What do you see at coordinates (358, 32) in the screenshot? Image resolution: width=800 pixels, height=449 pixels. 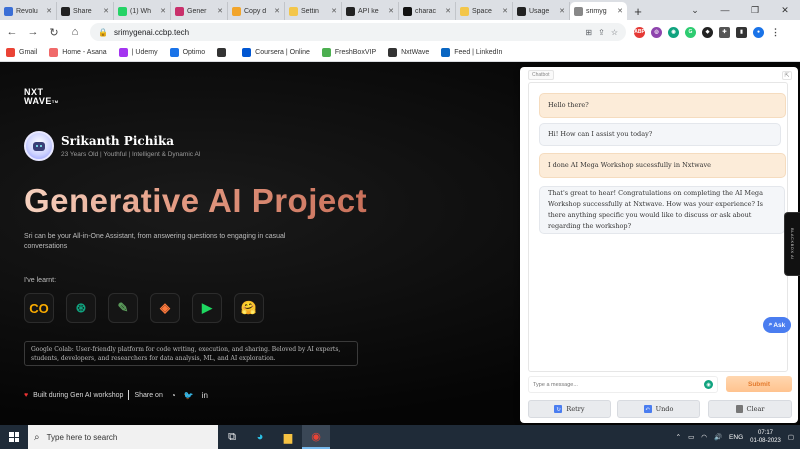 I see `url-bar: 🔒 srimygenai.ccbp.tech ⊞ ⇪ ☆` at bounding box center [358, 32].